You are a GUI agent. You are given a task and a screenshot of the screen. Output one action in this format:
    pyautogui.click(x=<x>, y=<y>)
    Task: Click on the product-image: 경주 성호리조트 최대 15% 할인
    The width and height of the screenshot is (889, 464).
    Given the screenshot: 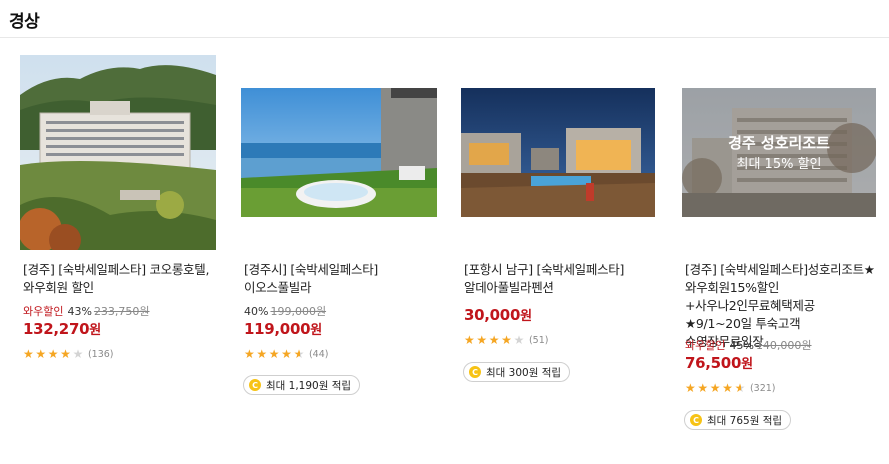 What is the action you would take?
    pyautogui.click(x=780, y=152)
    